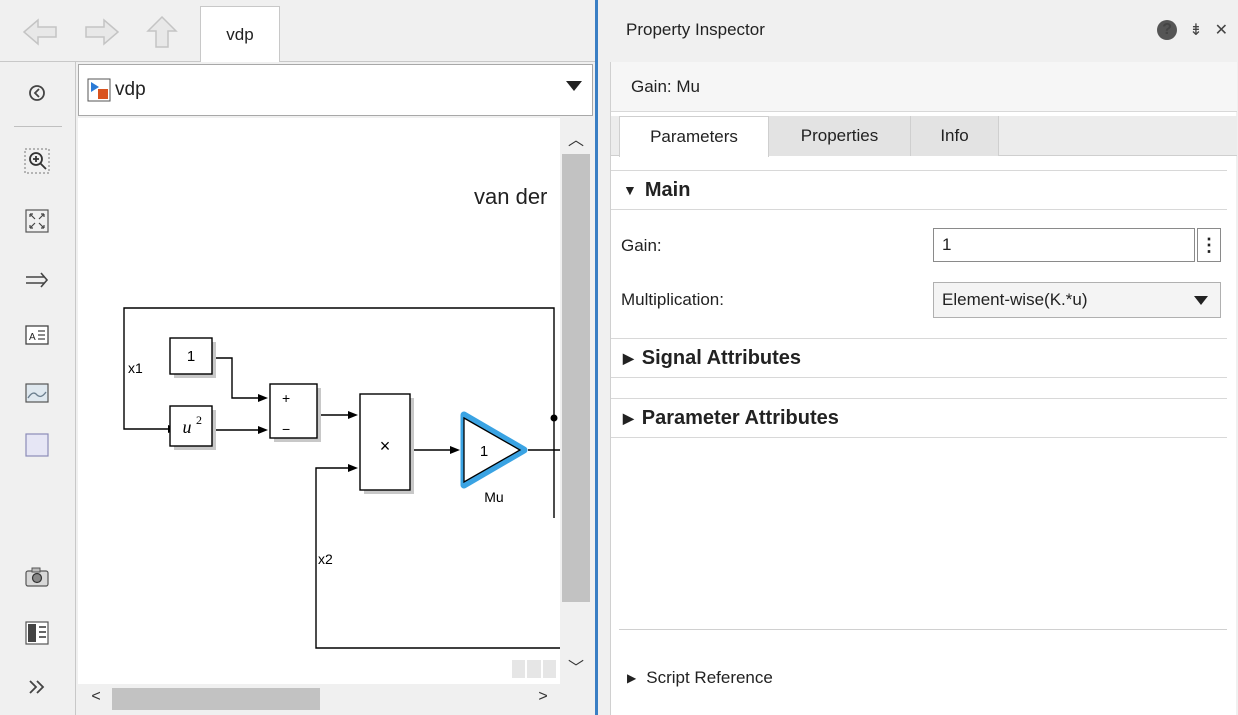 This screenshot has width=1238, height=715. I want to click on square-exponent: 2, so click(199, 420).